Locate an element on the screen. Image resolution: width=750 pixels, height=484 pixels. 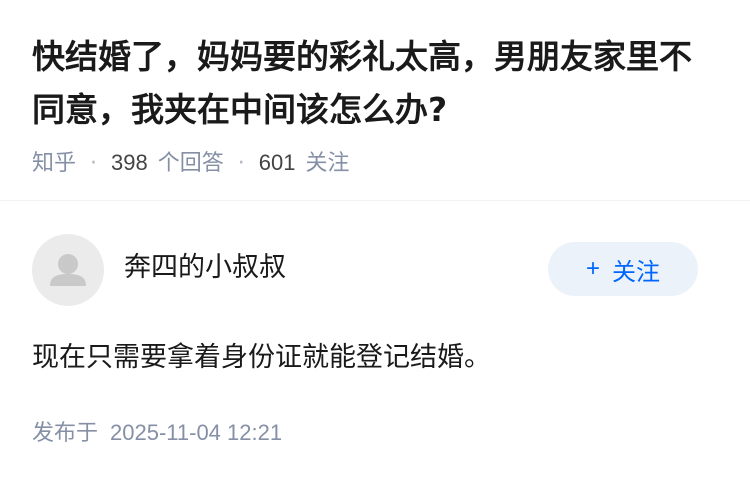
answer-content: 现在只需要拿着身份证就能登记结婚。 is located at coordinates (261, 358).